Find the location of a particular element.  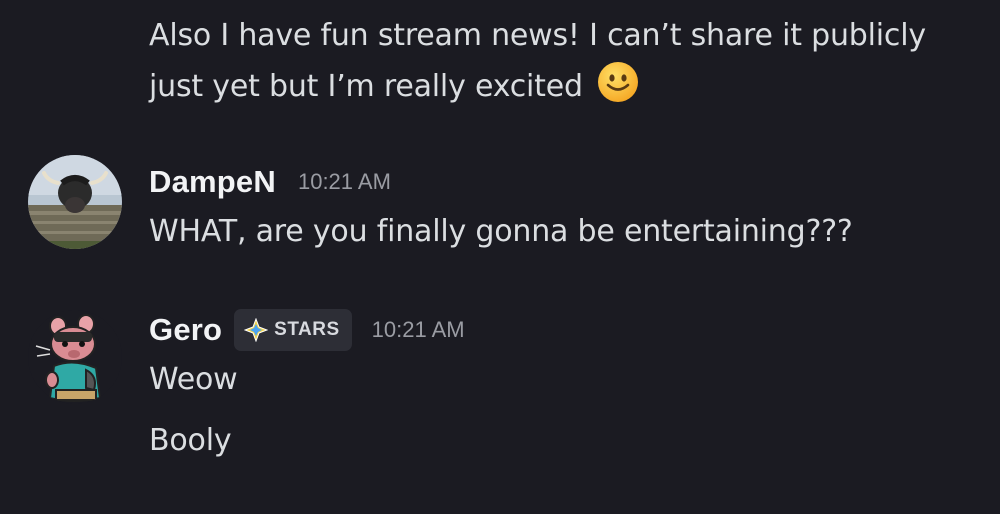

gero-message-body-1: Weow is located at coordinates (193, 379).